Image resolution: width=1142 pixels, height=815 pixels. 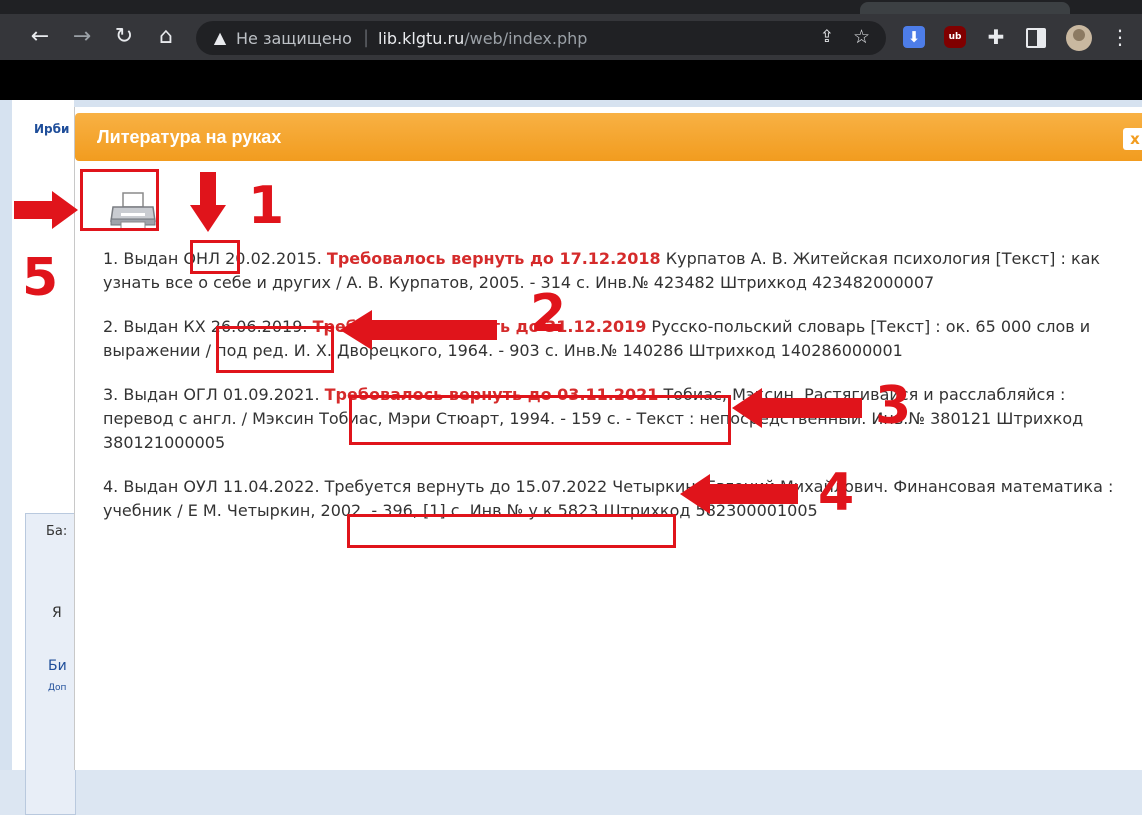 I want to click on download-extension-icon: ⬇, so click(x=914, y=37).